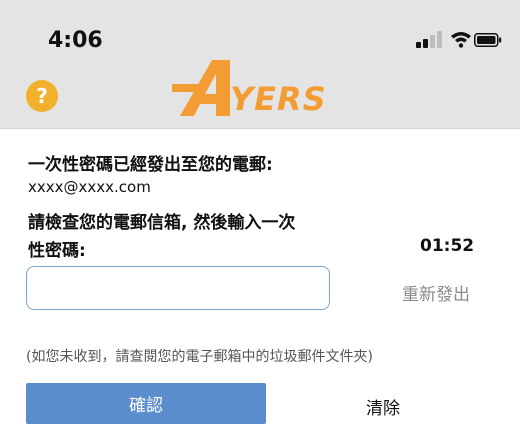 Image resolution: width=520 pixels, height=424 pixels. I want to click on otp-sent-message: 一次性密碼已經發出至您的電郵:, so click(150, 165).